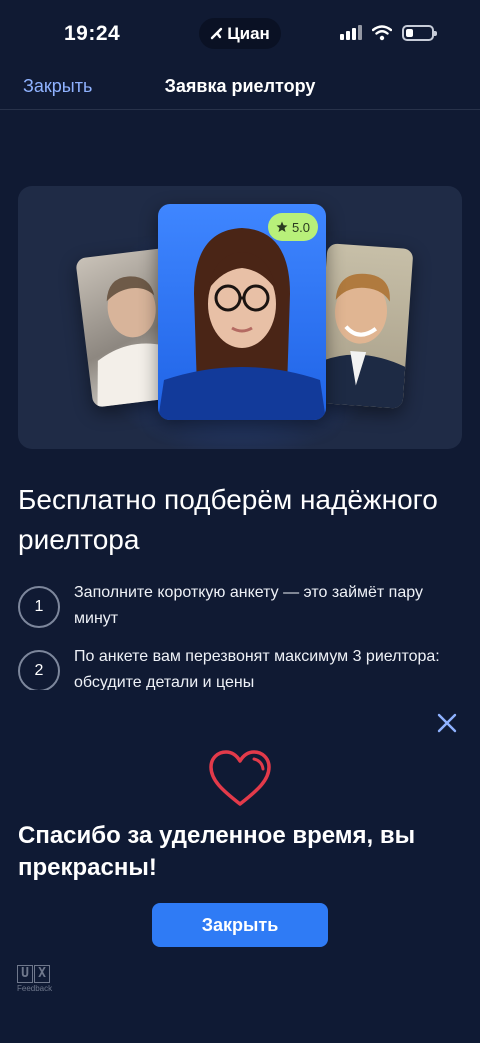 The width and height of the screenshot is (480, 1043). Describe the element at coordinates (37, 974) in the screenshot. I see `ux-logo-mark: UX` at that location.